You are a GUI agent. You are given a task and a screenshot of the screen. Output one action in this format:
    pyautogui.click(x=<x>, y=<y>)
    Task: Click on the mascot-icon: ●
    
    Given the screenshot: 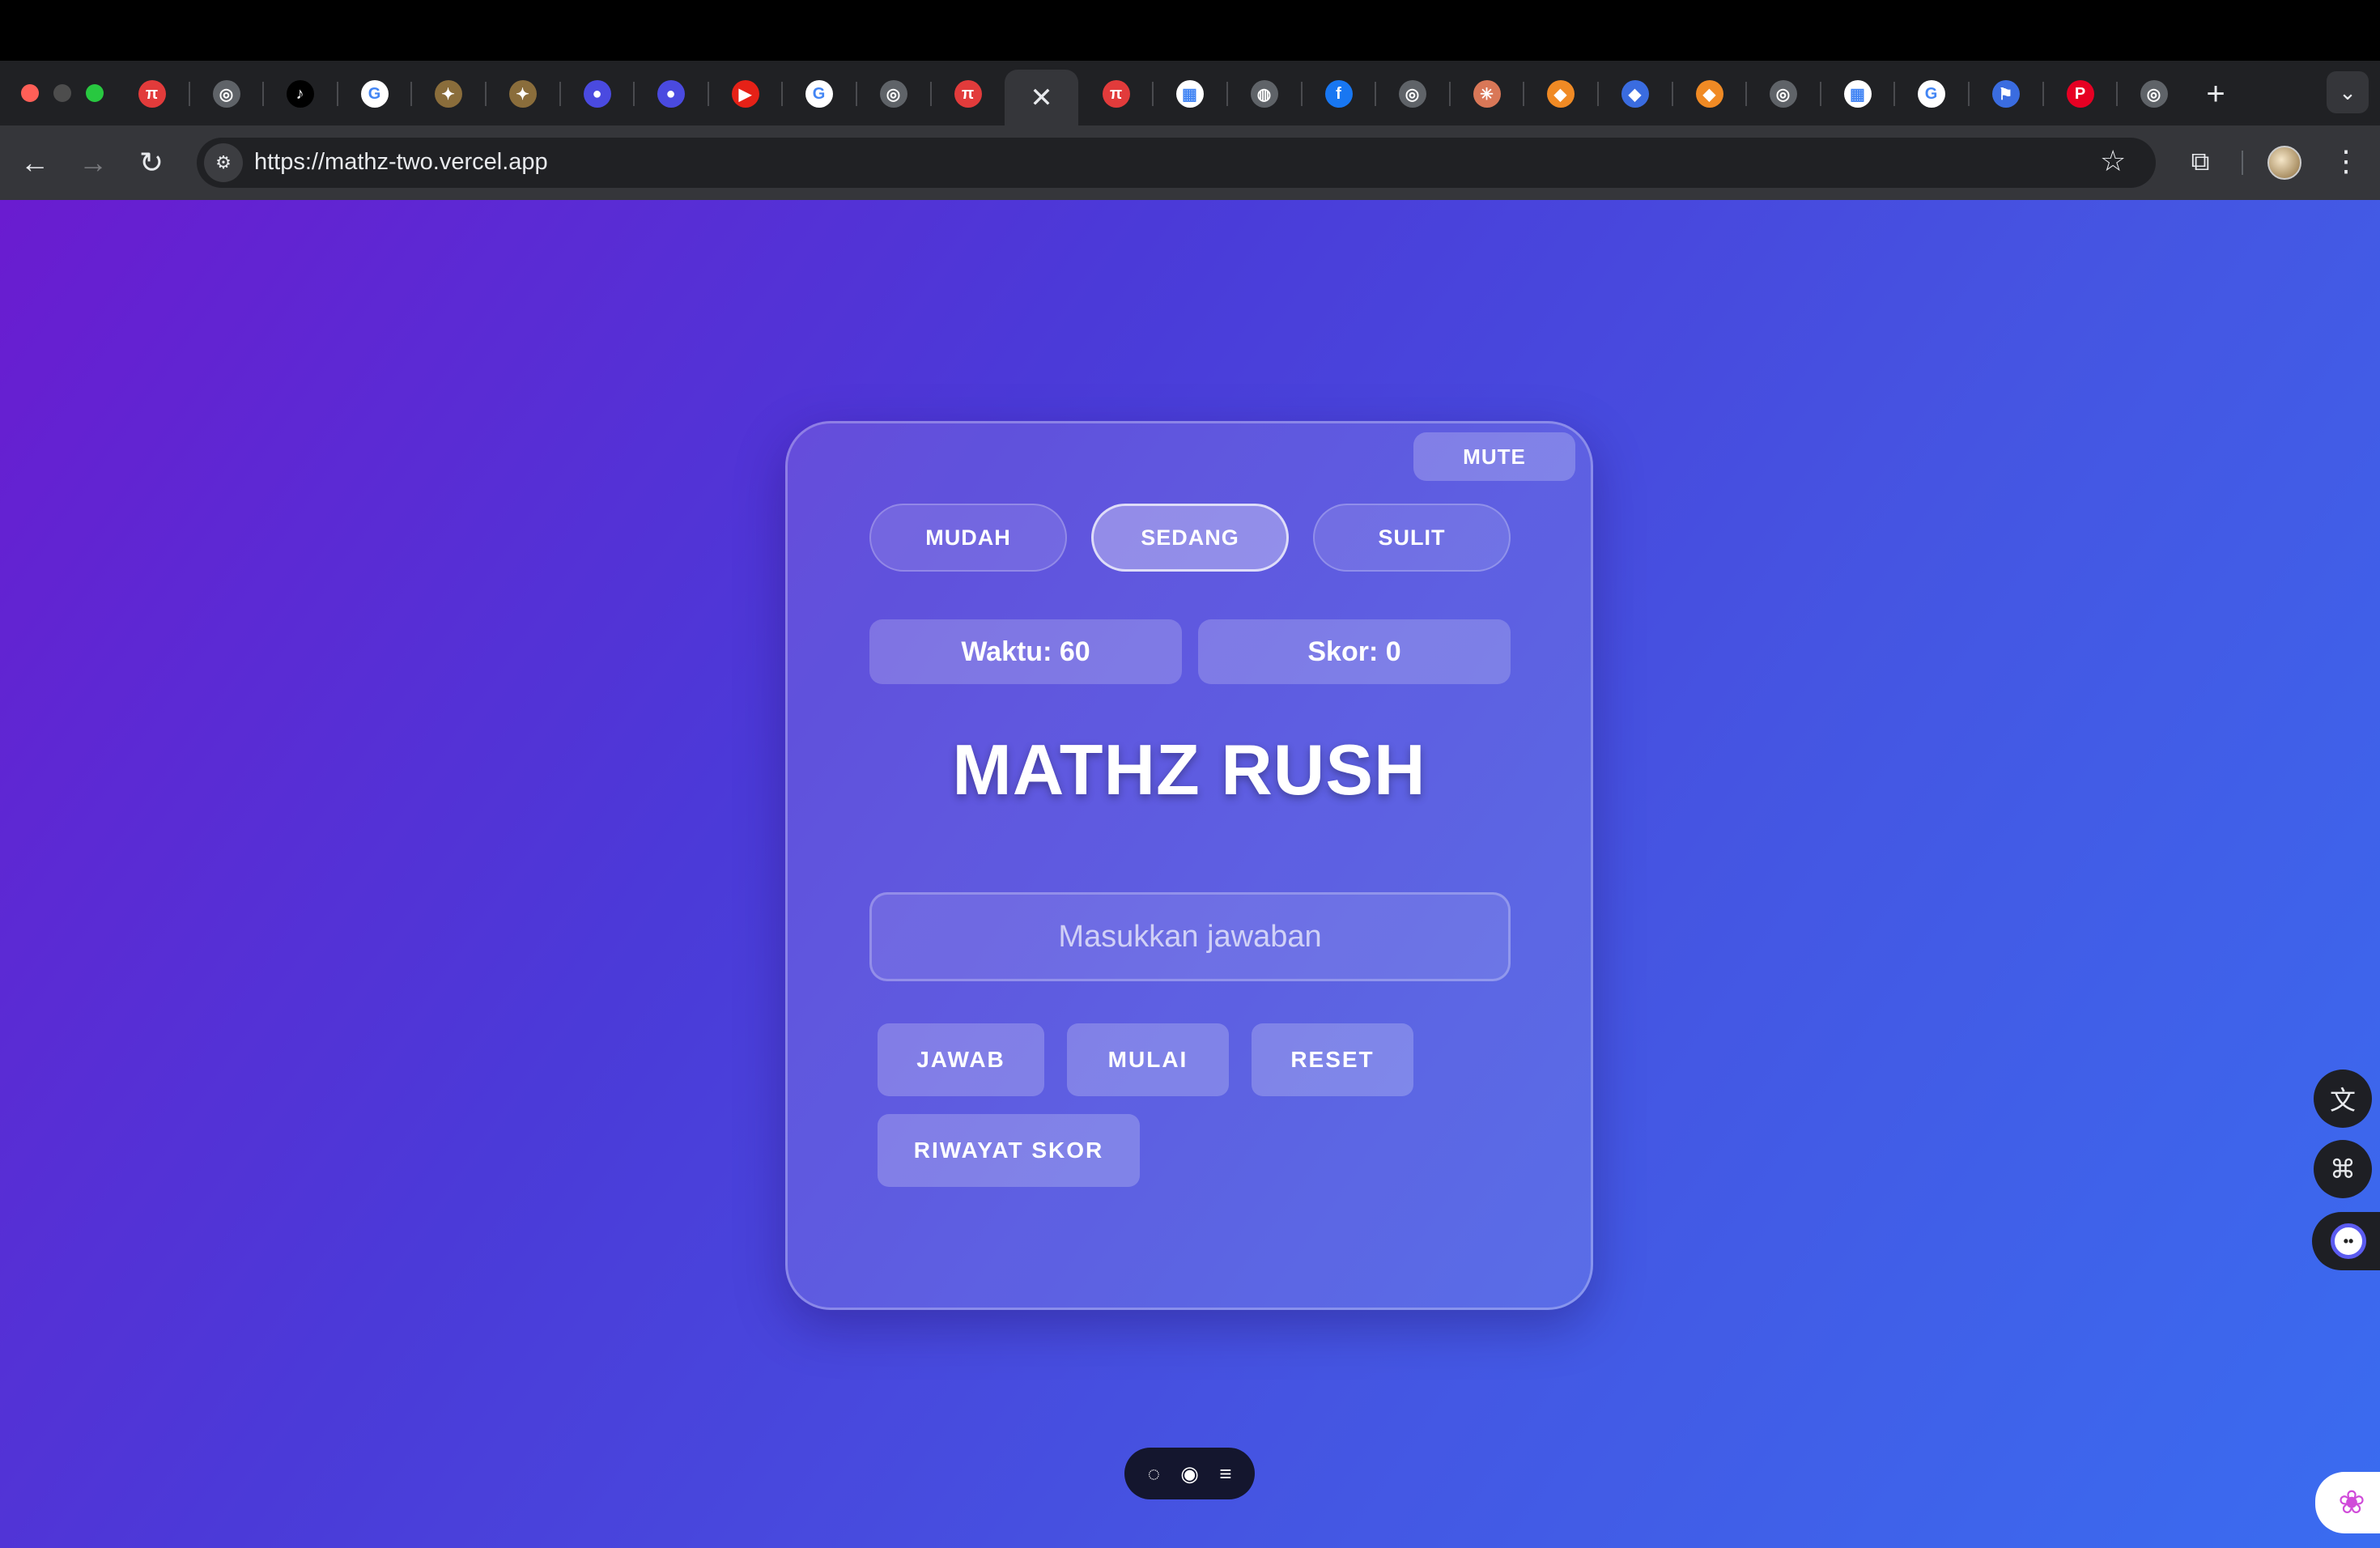 What is the action you would take?
    pyautogui.click(x=671, y=94)
    